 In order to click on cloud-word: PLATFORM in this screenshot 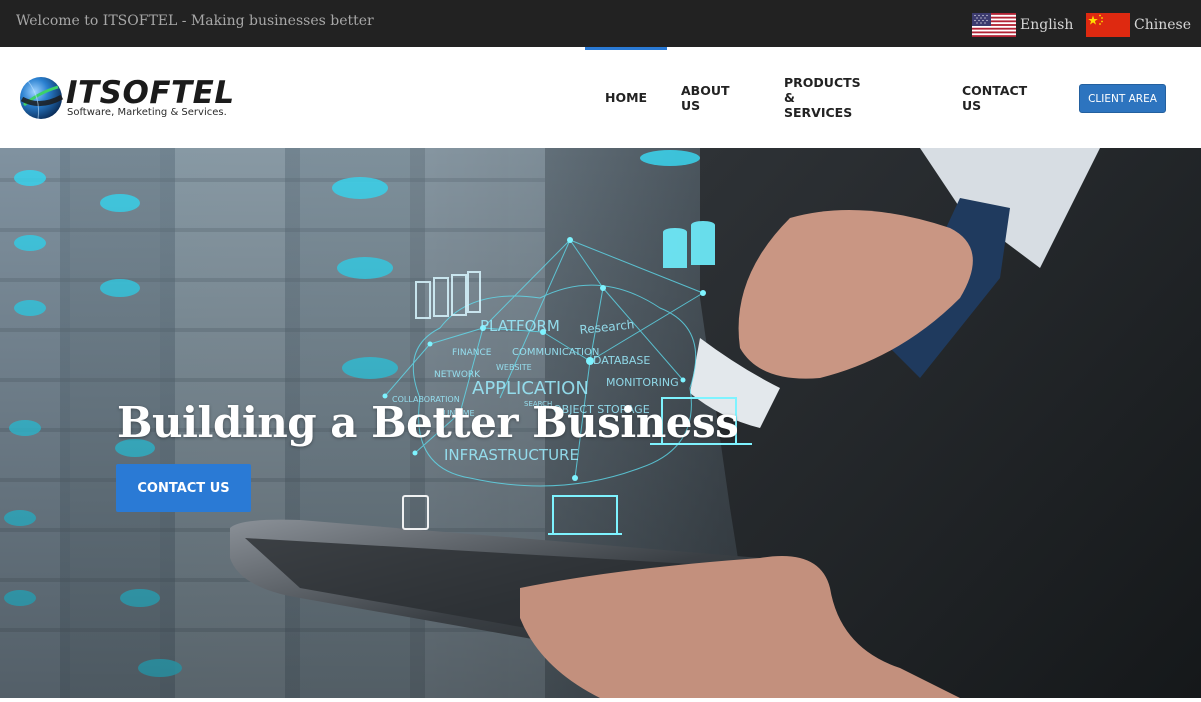, I will do `click(520, 326)`.